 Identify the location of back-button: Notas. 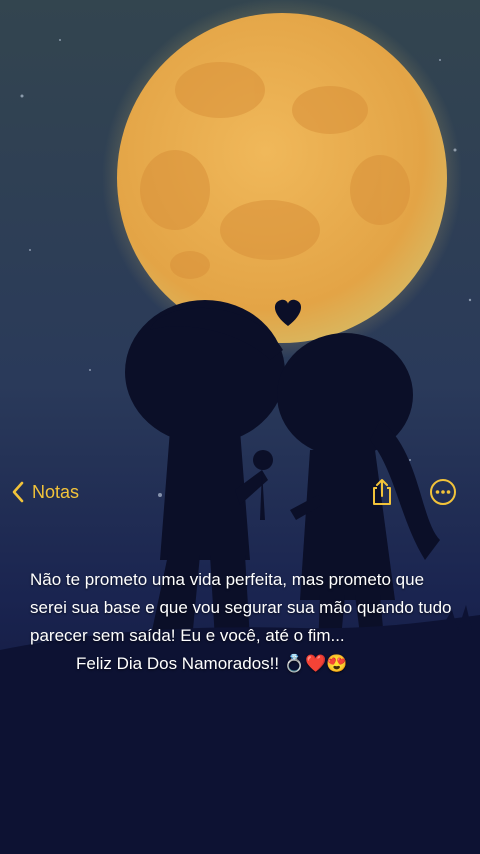
(44, 492).